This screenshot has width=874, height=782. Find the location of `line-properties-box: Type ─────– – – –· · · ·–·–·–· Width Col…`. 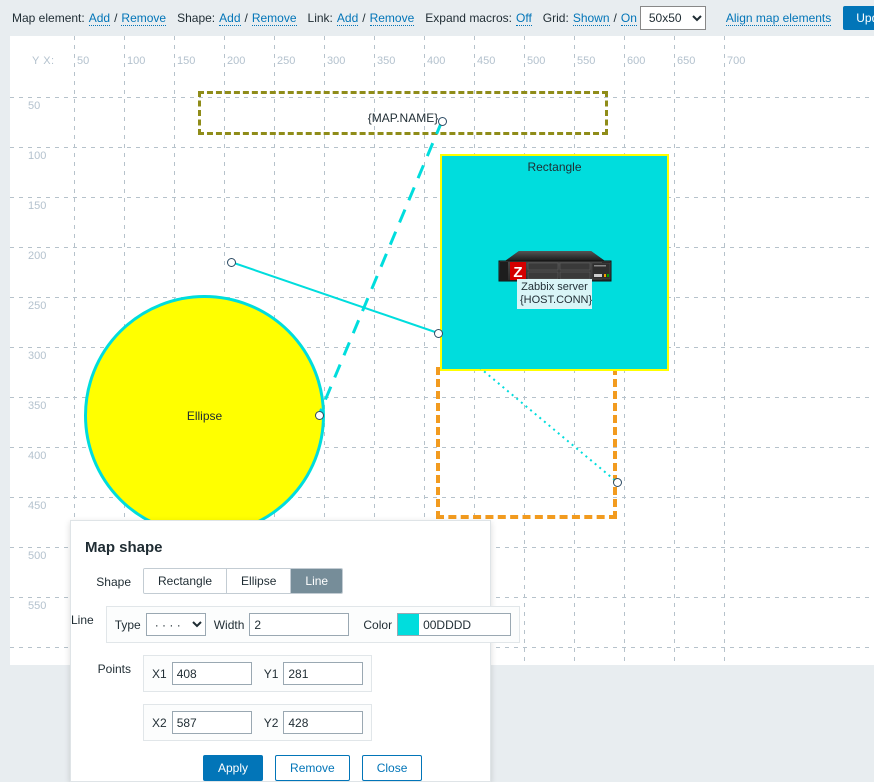

line-properties-box: Type ─────– – – –· · · ·–·–·–· Width Col… is located at coordinates (313, 624).